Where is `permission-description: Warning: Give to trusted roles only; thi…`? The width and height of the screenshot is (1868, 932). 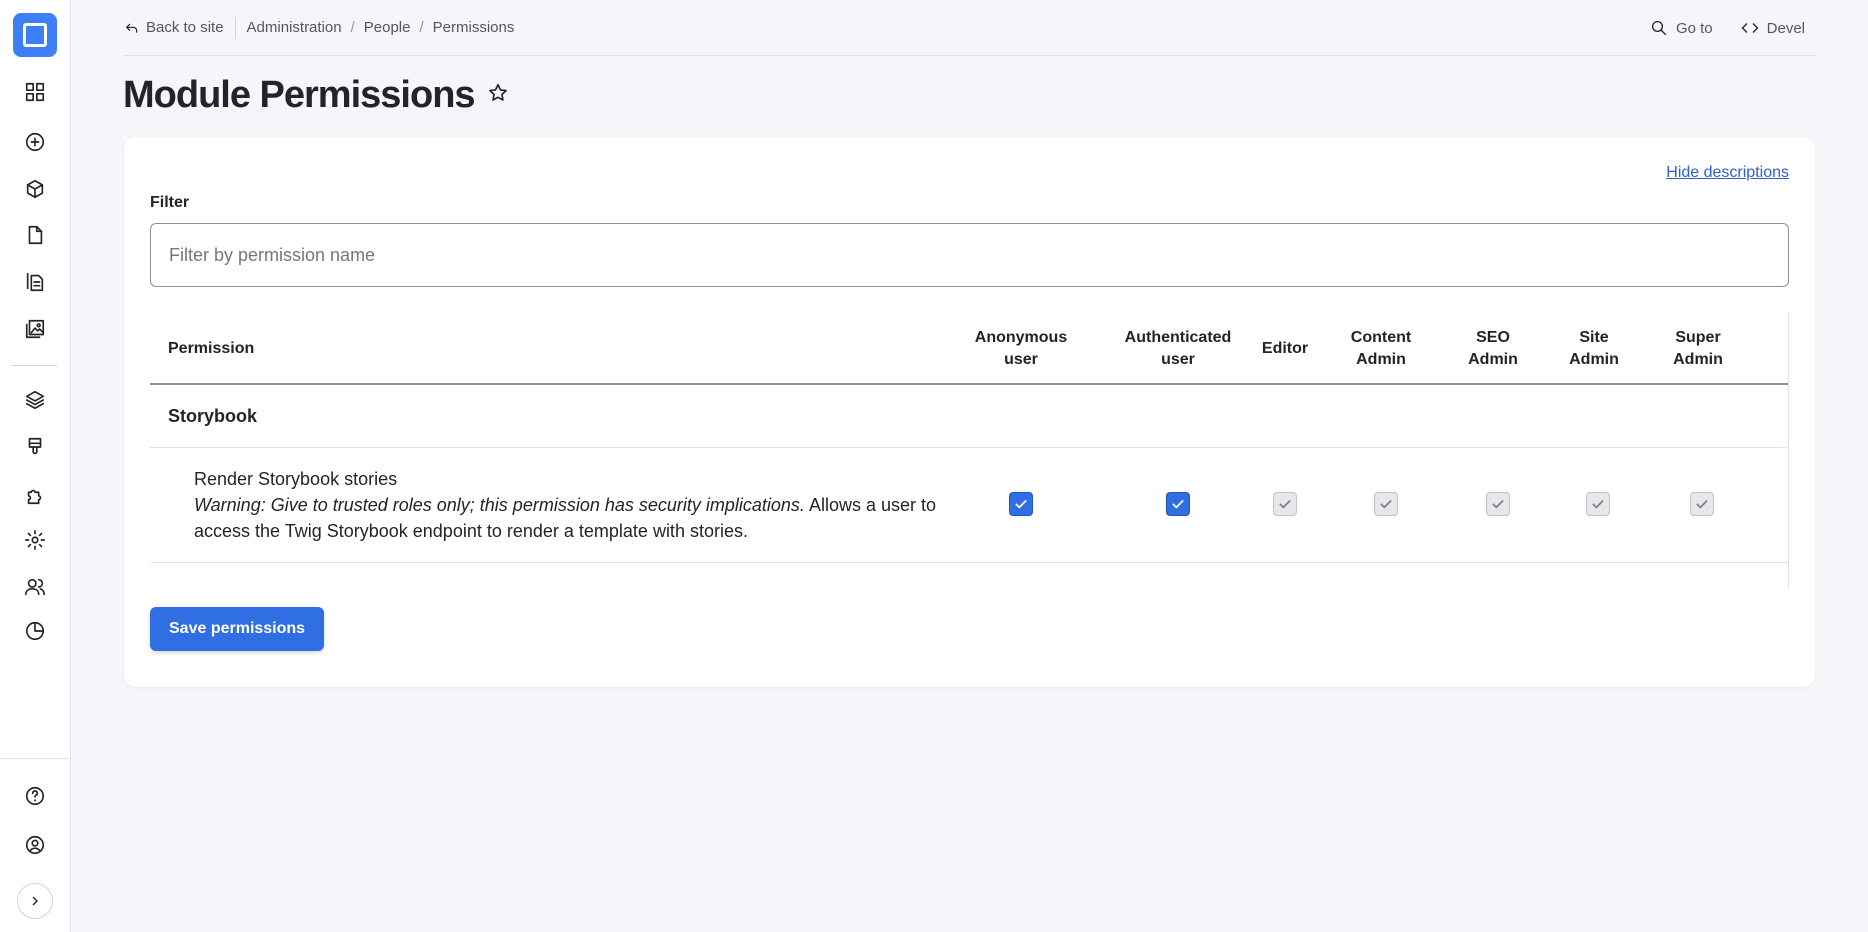 permission-description: Warning: Give to trusted roles only; thi… is located at coordinates (579, 518).